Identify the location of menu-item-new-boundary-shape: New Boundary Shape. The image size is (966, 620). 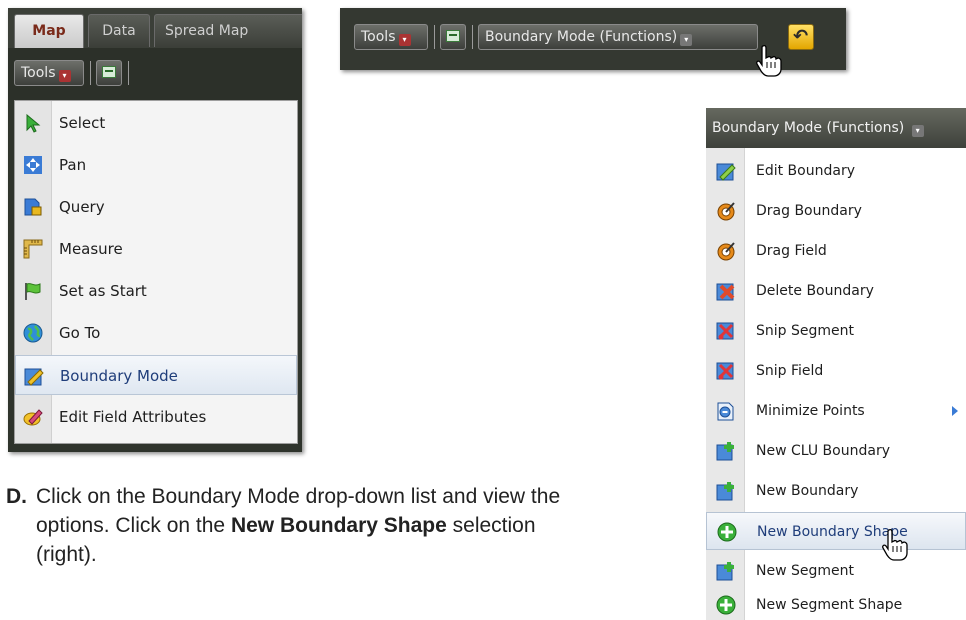
(836, 531).